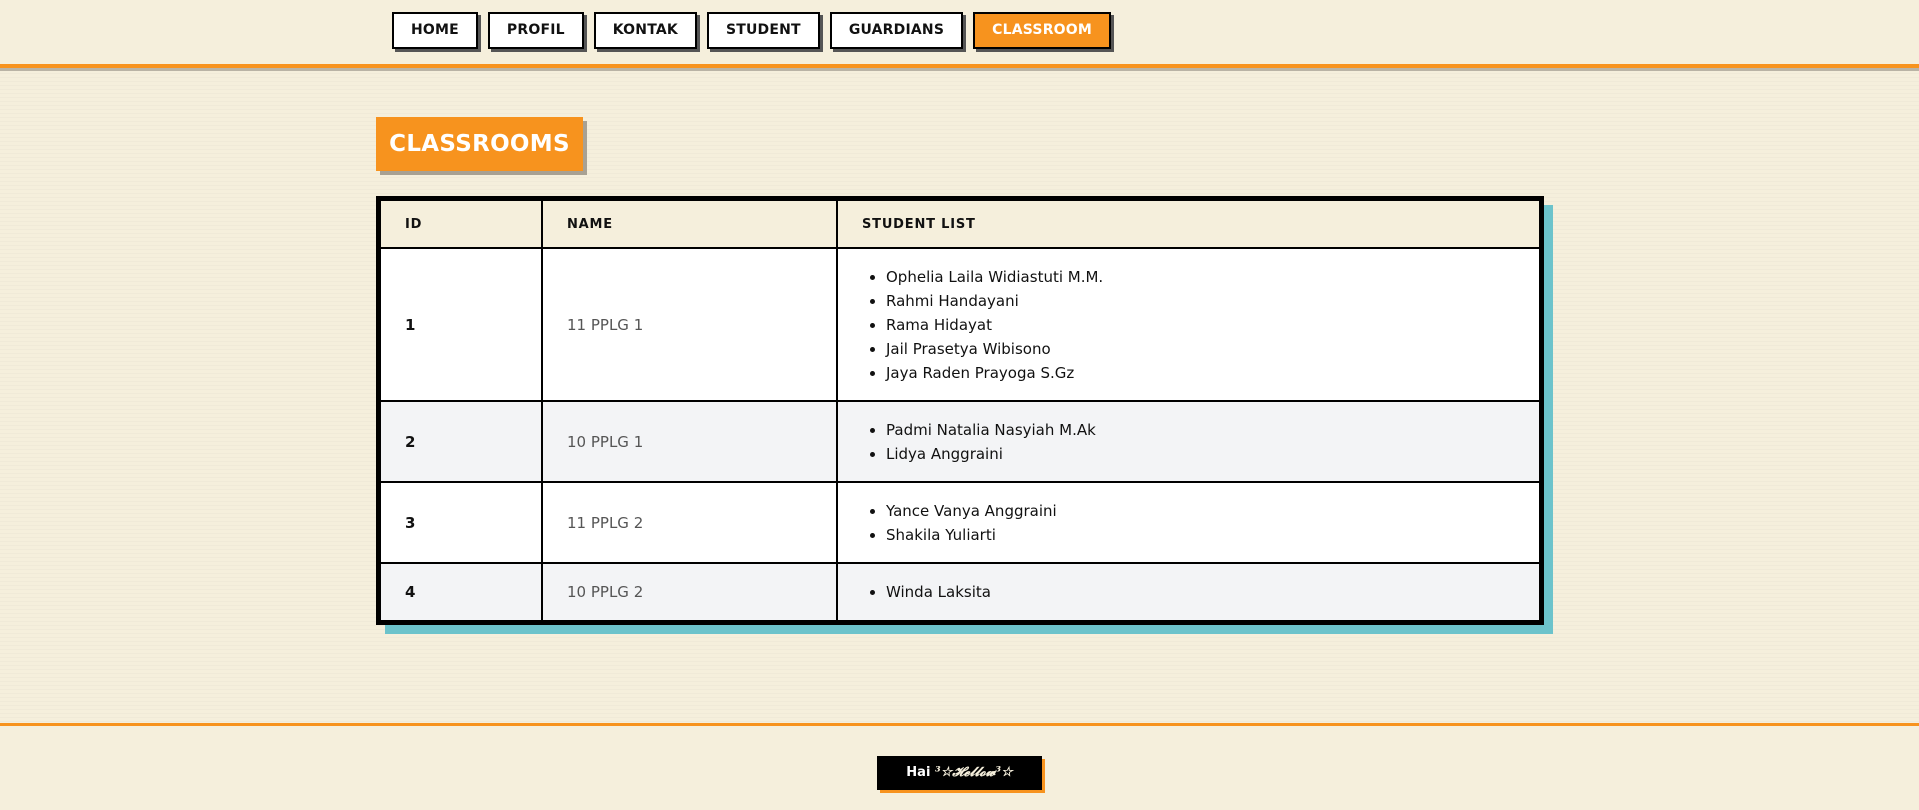  Describe the element at coordinates (1200, 373) in the screenshot. I see `student-list-item: Jaya Raden Prayoga S.Gz` at that location.